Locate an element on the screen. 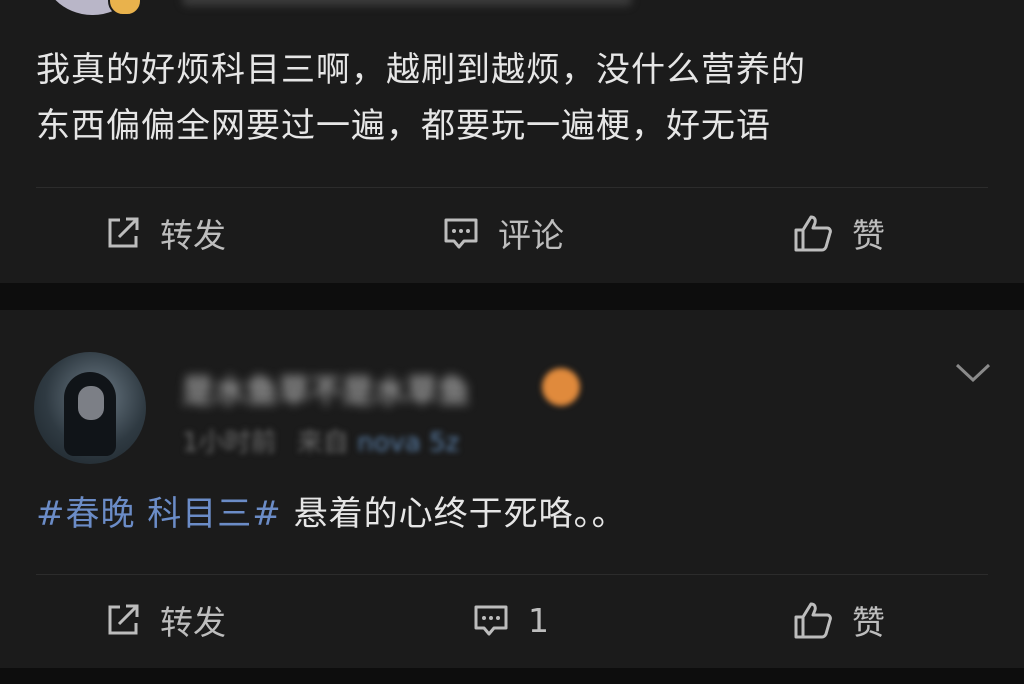 The image size is (1024, 684). user-badge-icon is located at coordinates (561, 387).